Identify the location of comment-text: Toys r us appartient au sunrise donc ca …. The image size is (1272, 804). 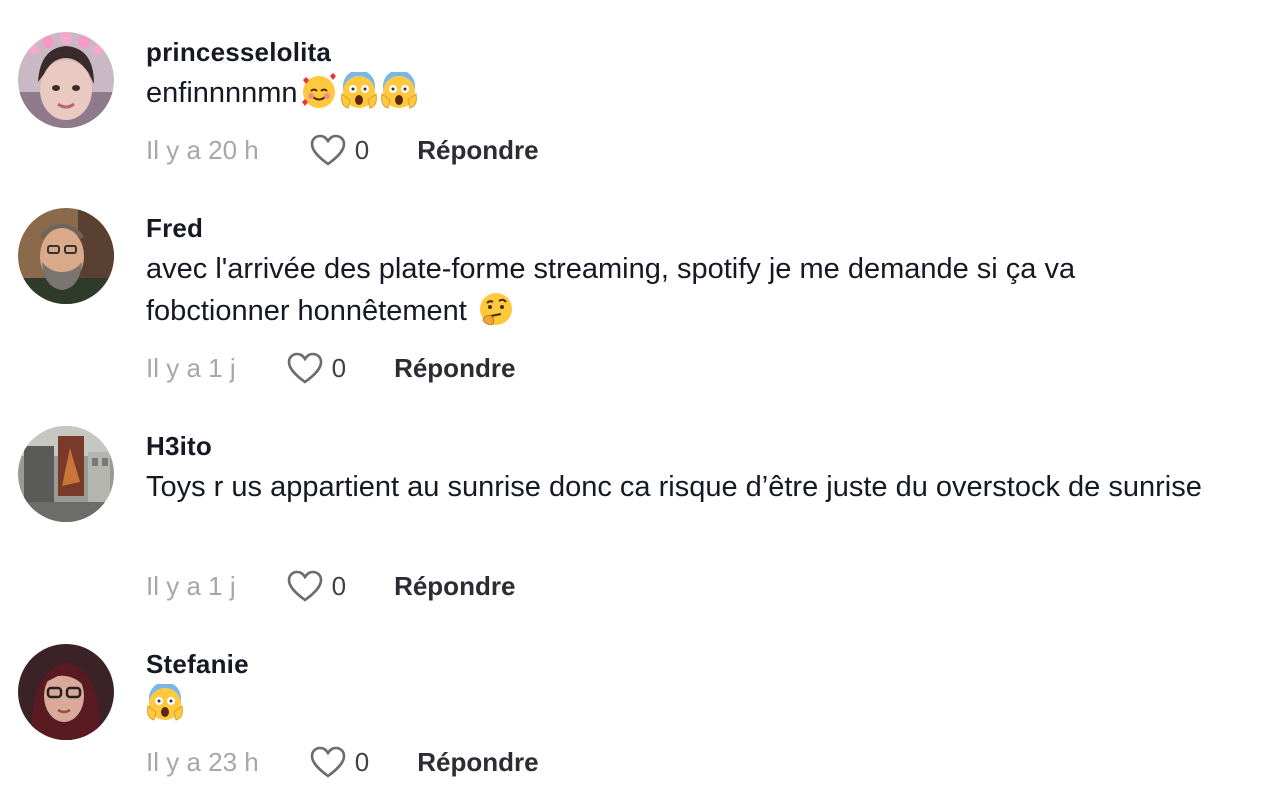
(674, 487).